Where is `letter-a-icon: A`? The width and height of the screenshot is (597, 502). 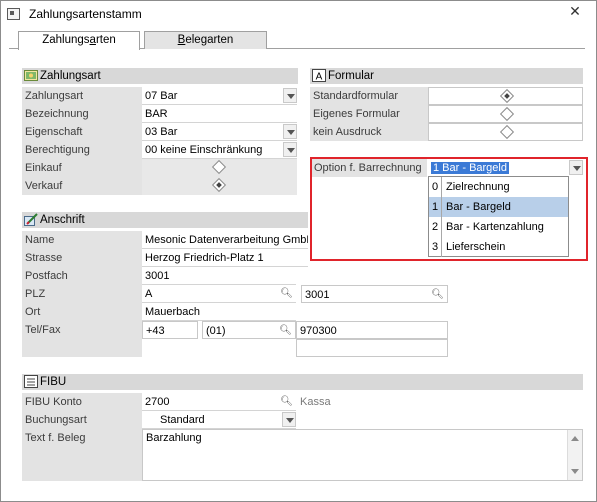
letter-a-icon: A is located at coordinates (319, 75).